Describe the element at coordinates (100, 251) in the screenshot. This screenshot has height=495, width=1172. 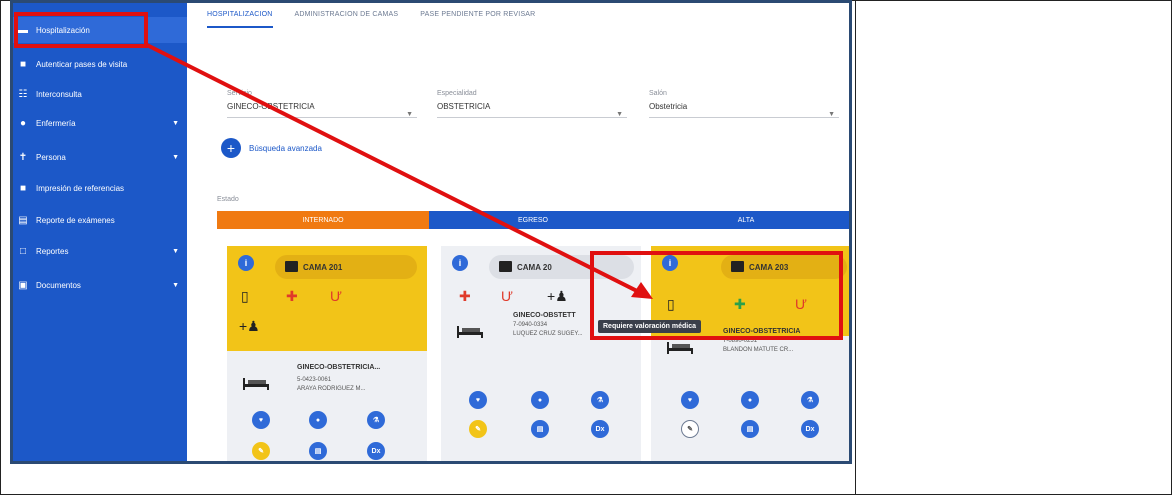
I see `sidebar-item-reportes: □ Reportes ▼` at that location.